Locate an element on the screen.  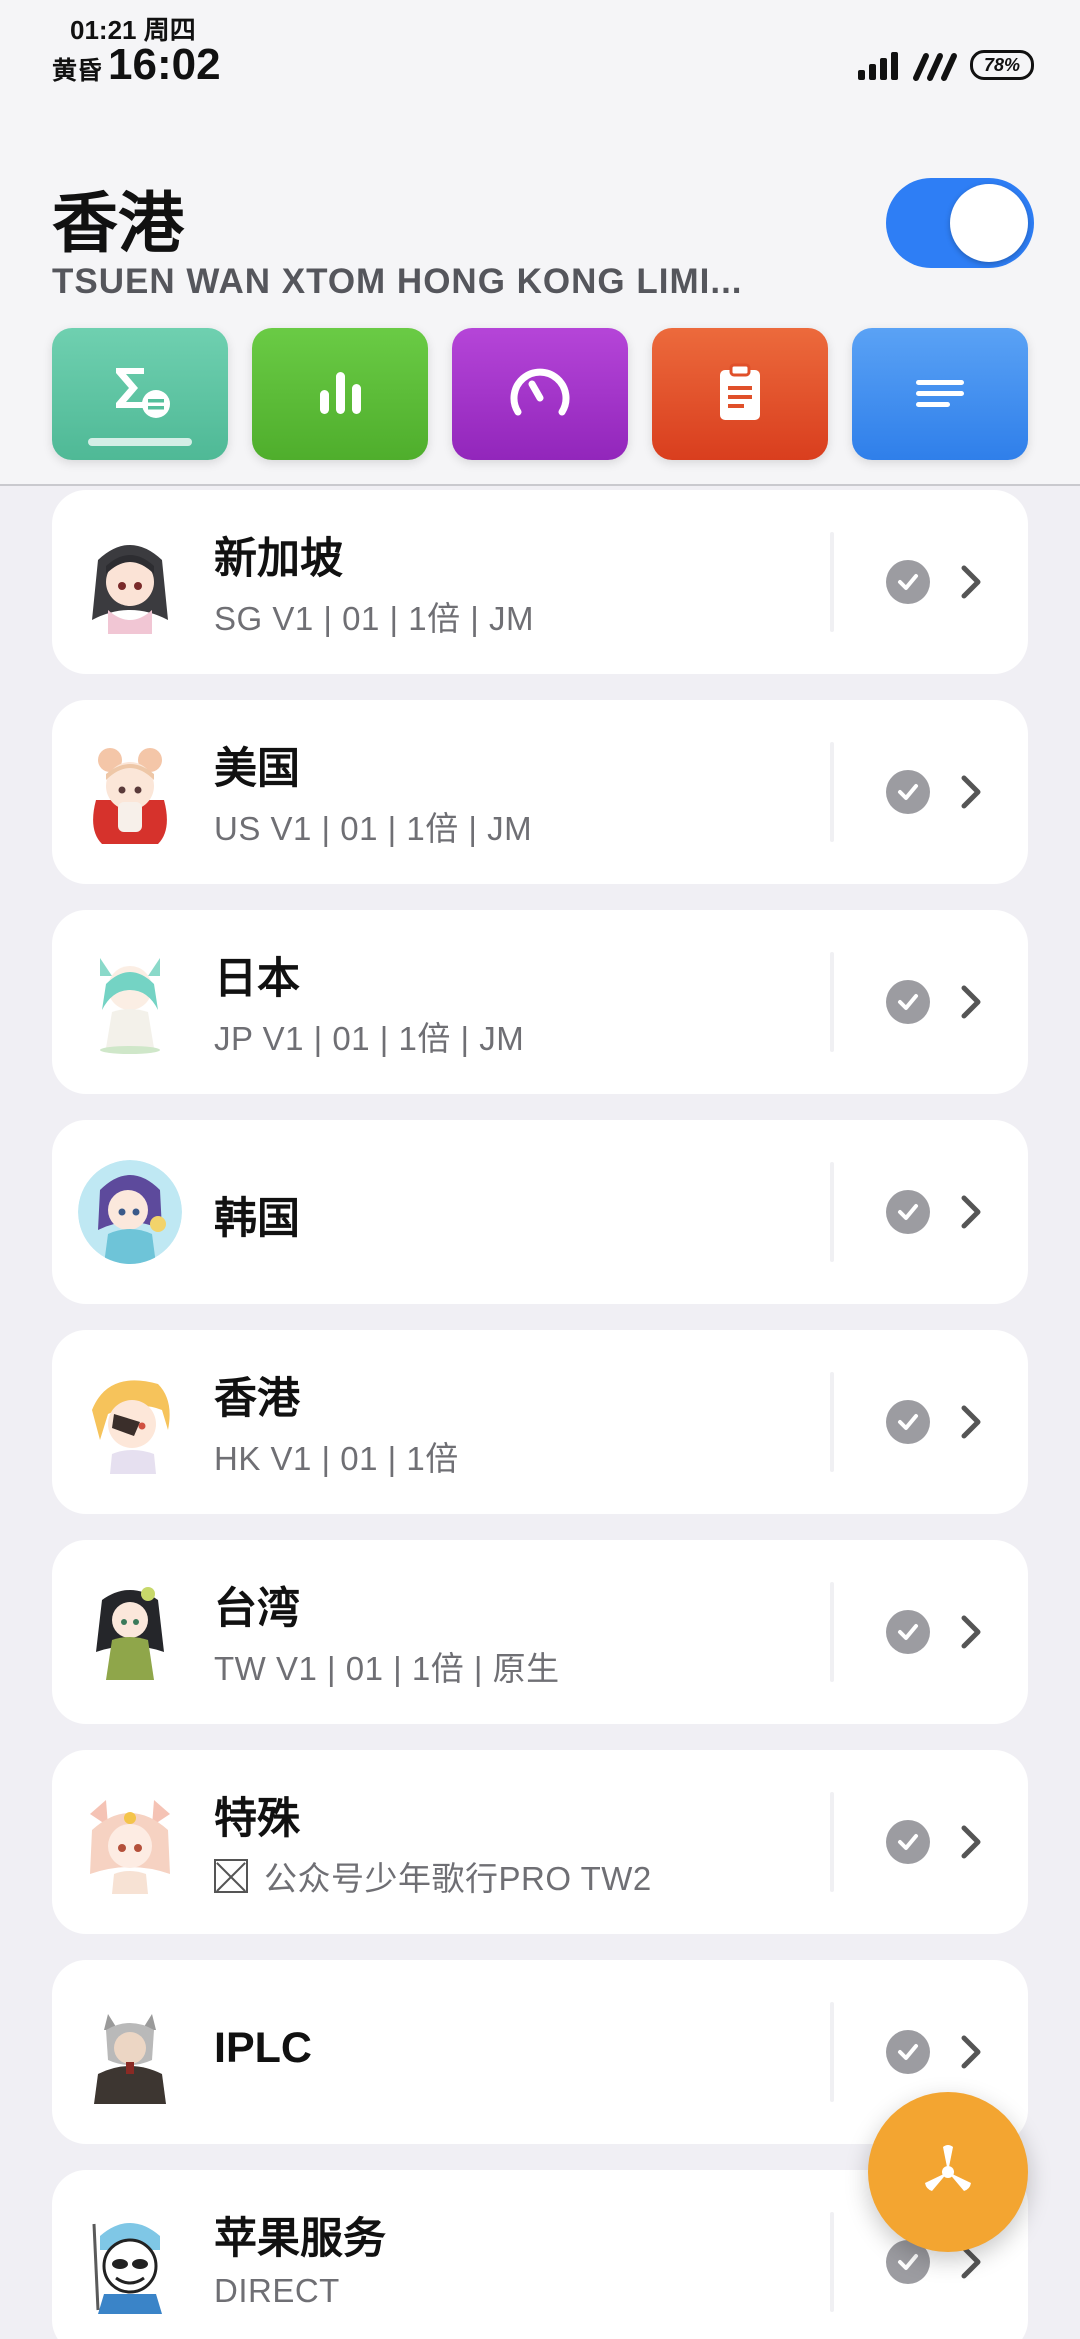
speedometer-icon is located at coordinates (540, 392).